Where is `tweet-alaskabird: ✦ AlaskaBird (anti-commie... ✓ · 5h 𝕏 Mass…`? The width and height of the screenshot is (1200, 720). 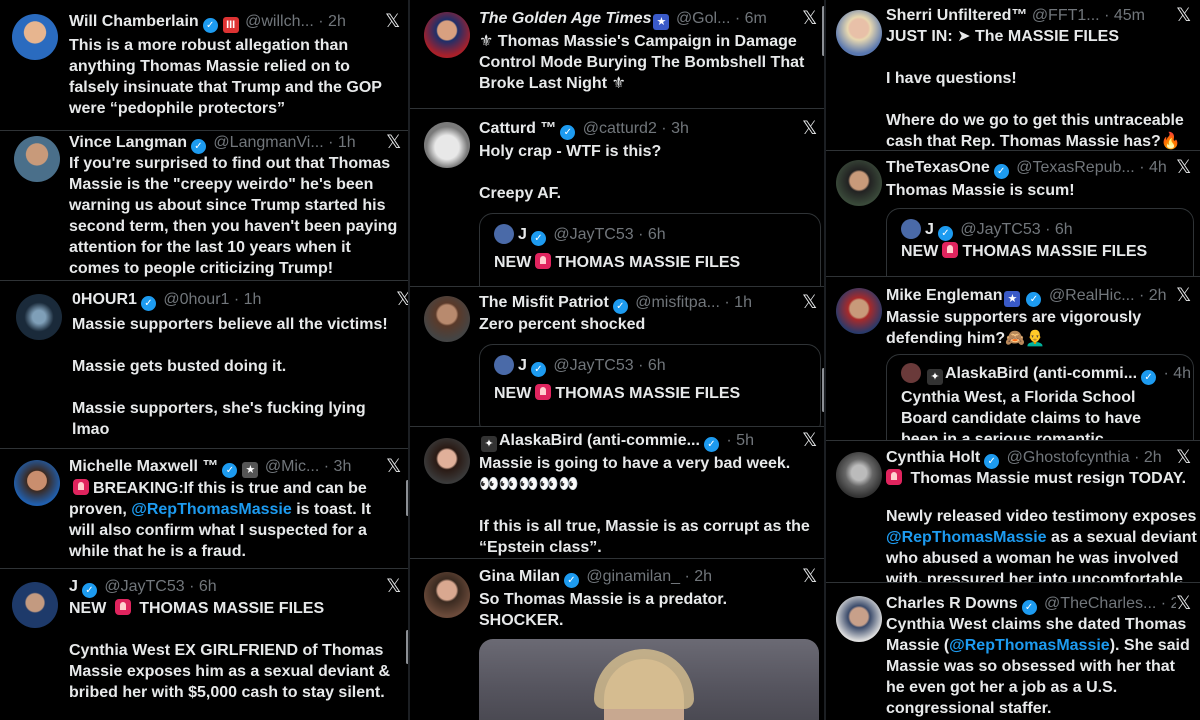 tweet-alaskabird: ✦ AlaskaBird (anti-commie... ✓ · 5h 𝕏 Mass… is located at coordinates (617, 493).